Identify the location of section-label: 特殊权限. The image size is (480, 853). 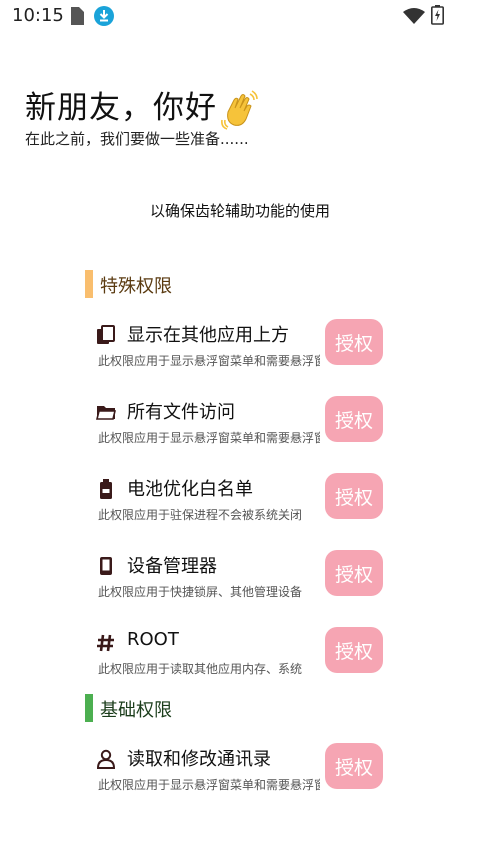
(136, 286).